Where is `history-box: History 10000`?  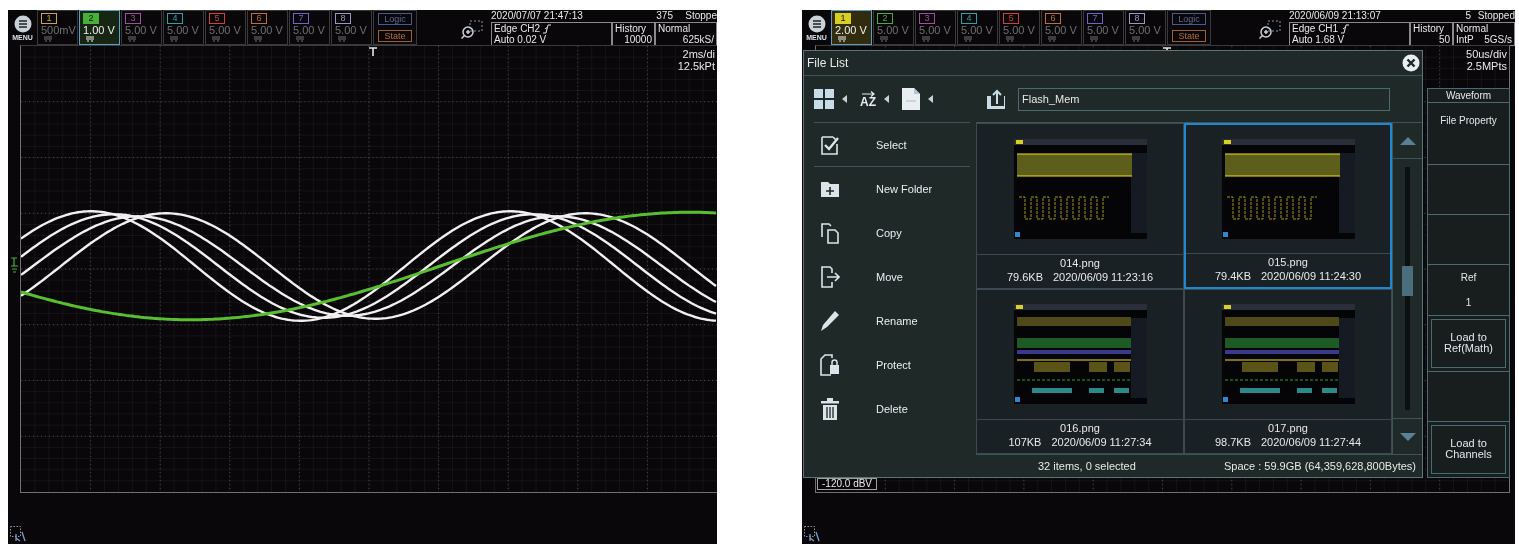 history-box: History 10000 is located at coordinates (633, 34).